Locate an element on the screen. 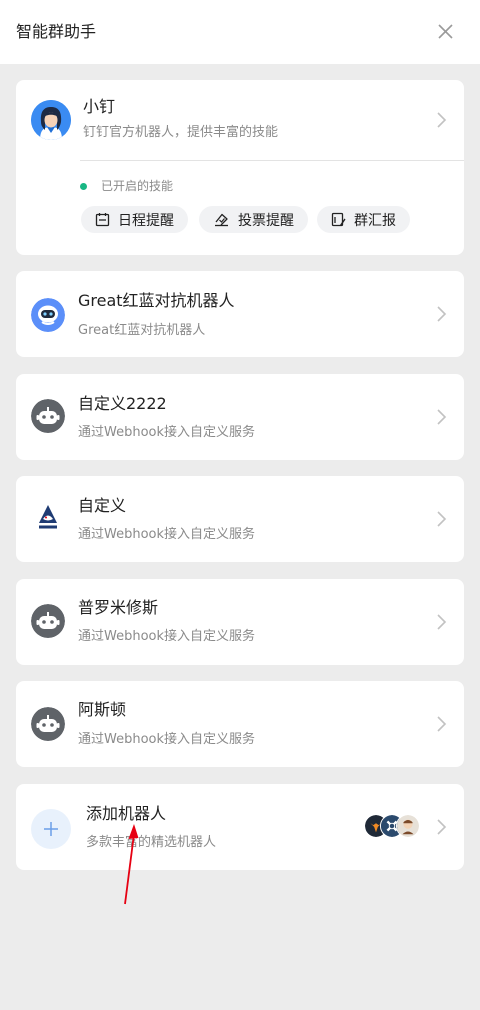 This screenshot has height=1010, width=480. bot-card: 普罗米修斯 通过Webhook接入自定义服务 is located at coordinates (240, 622).